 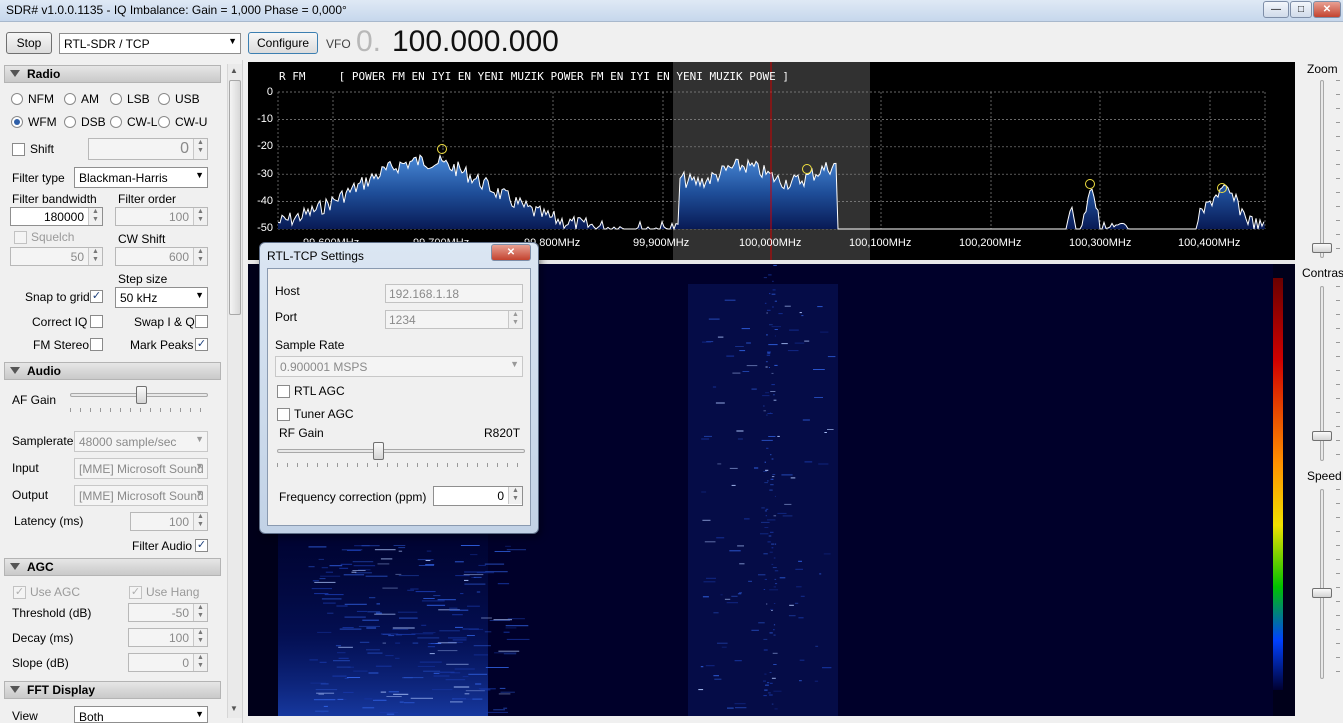 I want to click on rf-gain-label: RF Gain, so click(x=301, y=433).